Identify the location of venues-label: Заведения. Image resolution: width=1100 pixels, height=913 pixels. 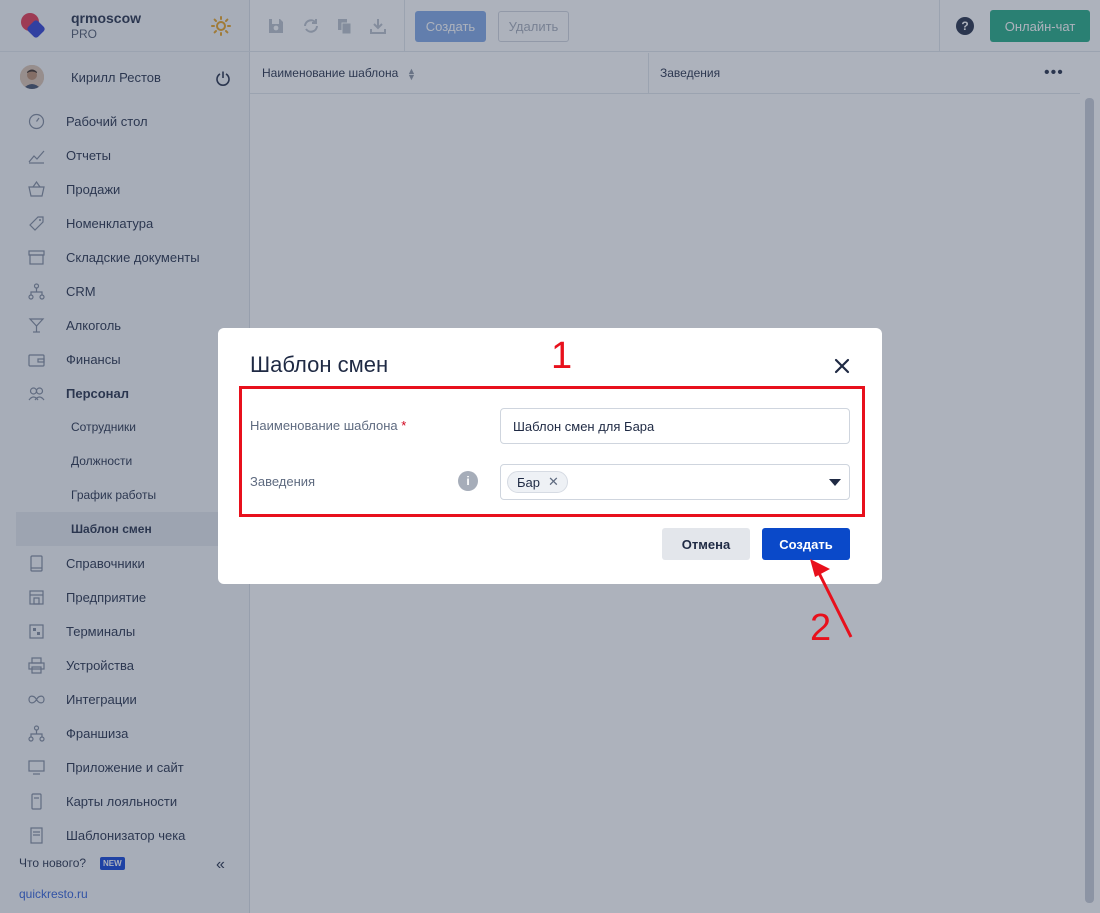
(283, 481).